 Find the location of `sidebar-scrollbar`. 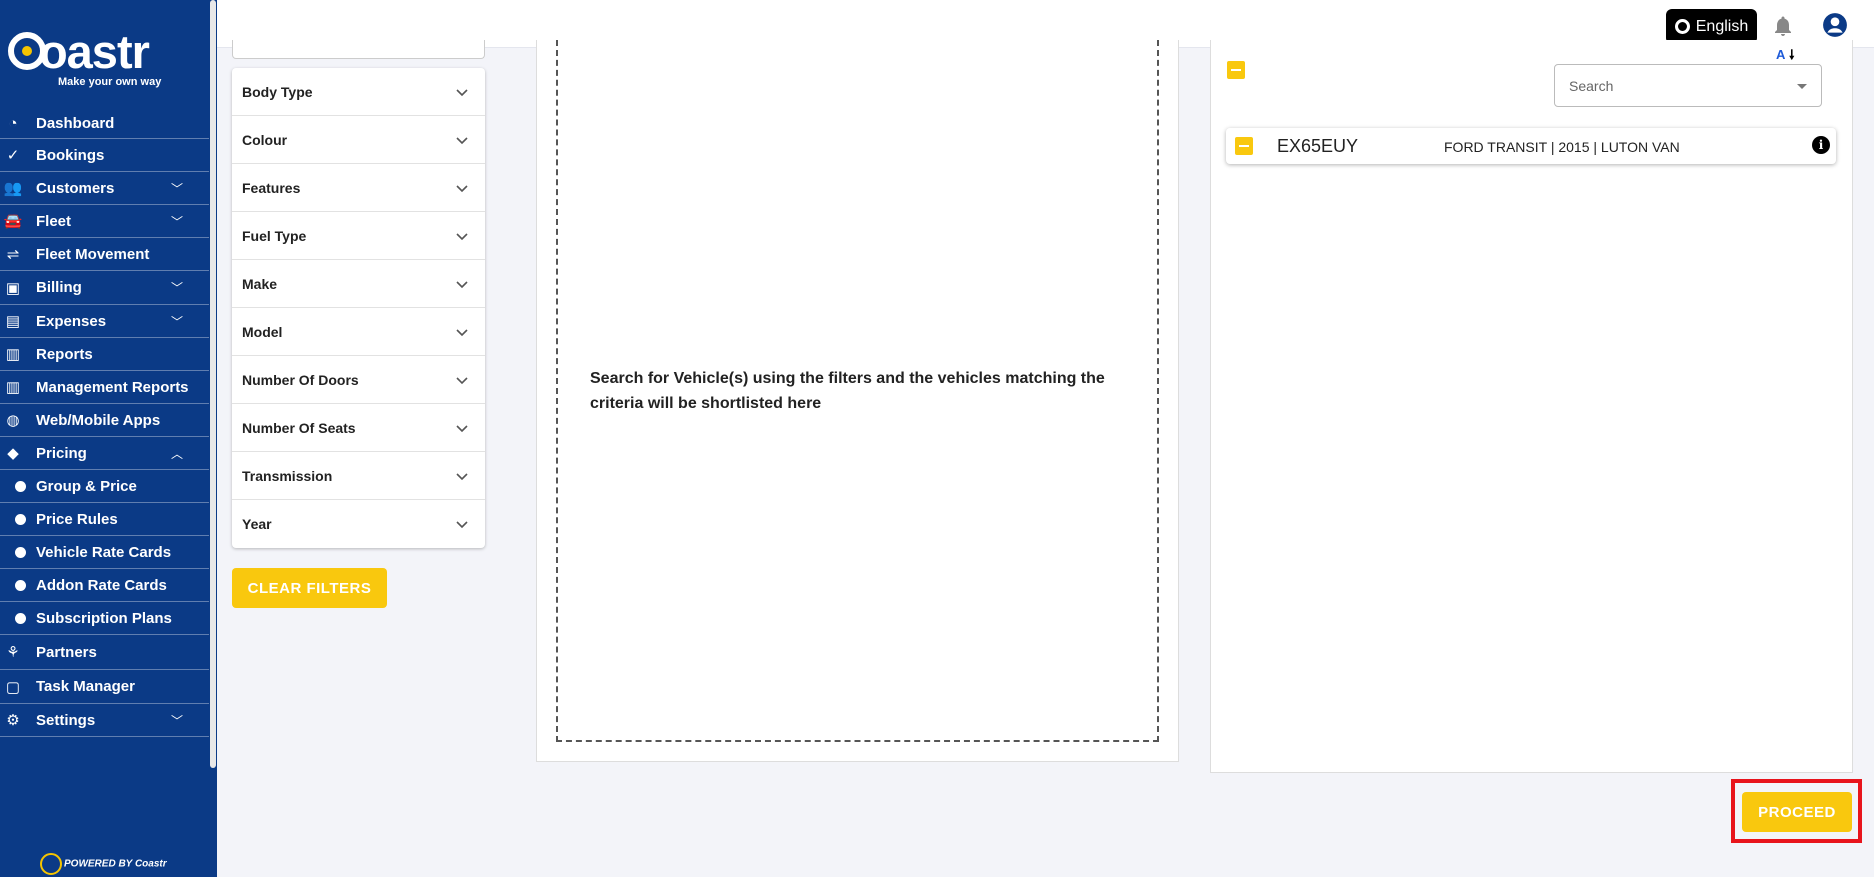

sidebar-scrollbar is located at coordinates (213, 438).